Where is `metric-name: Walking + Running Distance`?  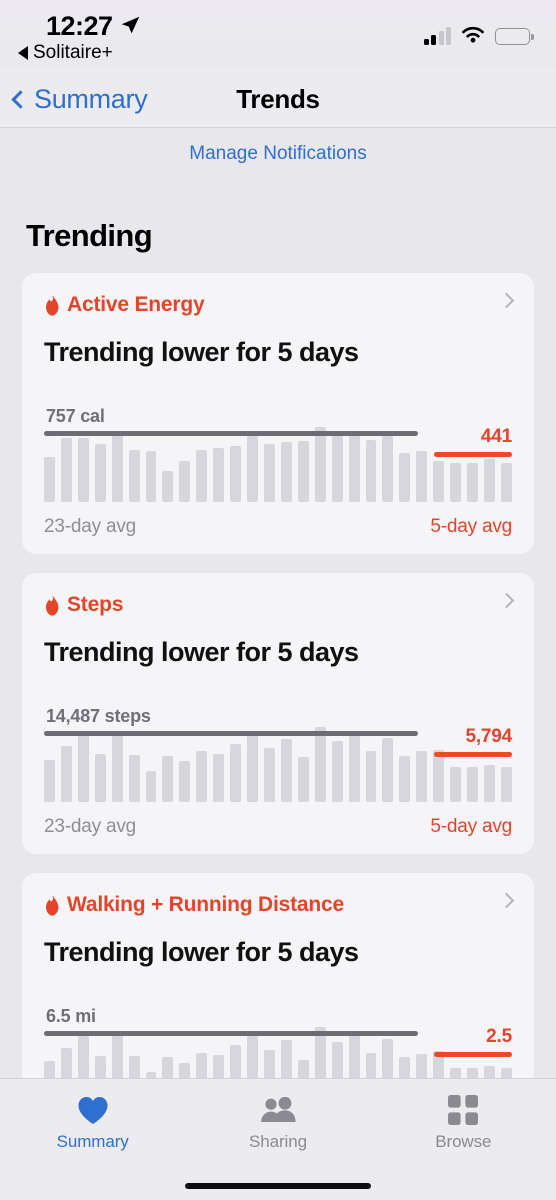 metric-name: Walking + Running Distance is located at coordinates (205, 904).